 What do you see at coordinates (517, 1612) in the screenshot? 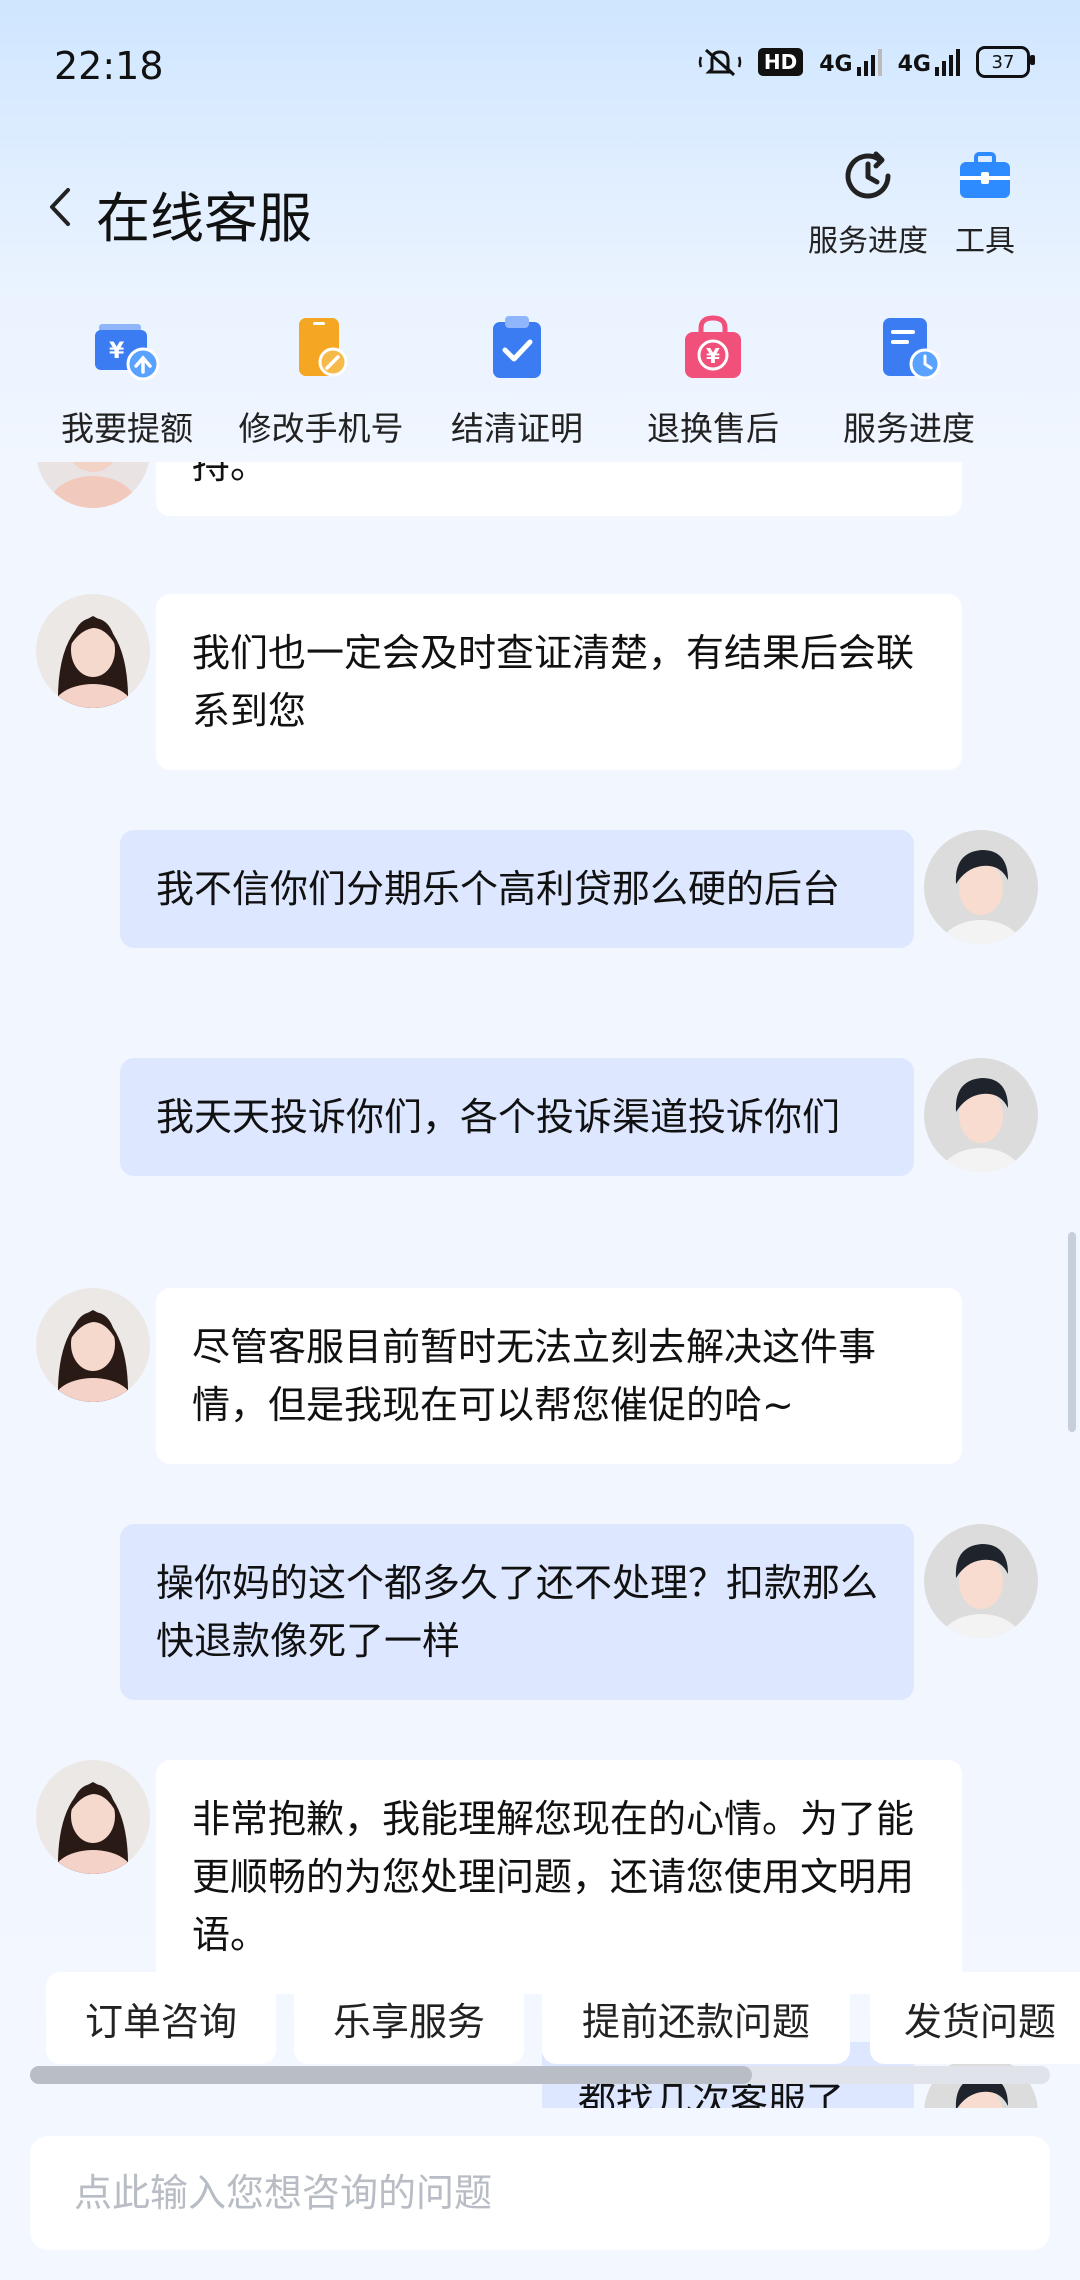
I see `user-message: 操你妈的这个都多久了还不处理？扣款那么快退款像死了一样` at bounding box center [517, 1612].